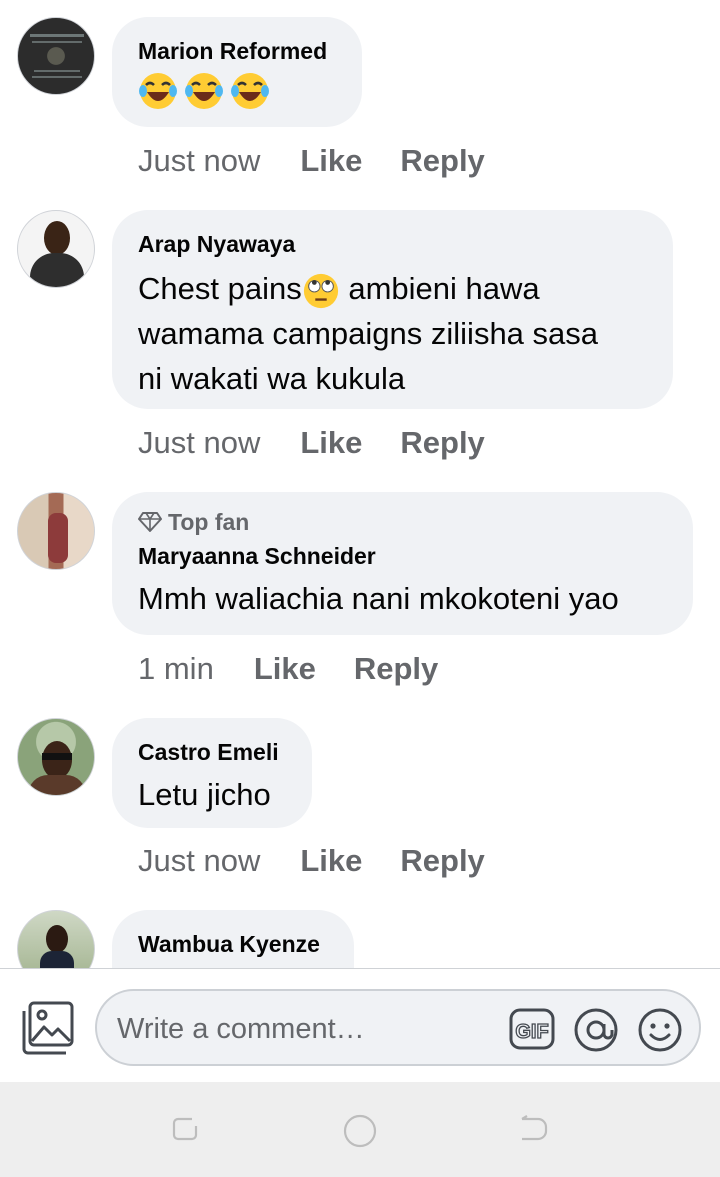  What do you see at coordinates (439, 288) in the screenshot?
I see `comment-text-part: ambieni hawa` at bounding box center [439, 288].